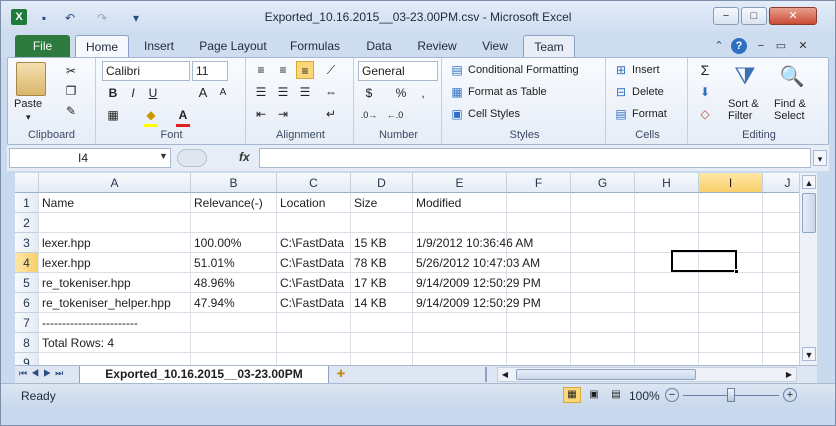 Image resolution: width=836 pixels, height=426 pixels. What do you see at coordinates (494, 114) in the screenshot?
I see `cell-styles-button: Cell Styles` at bounding box center [494, 114].